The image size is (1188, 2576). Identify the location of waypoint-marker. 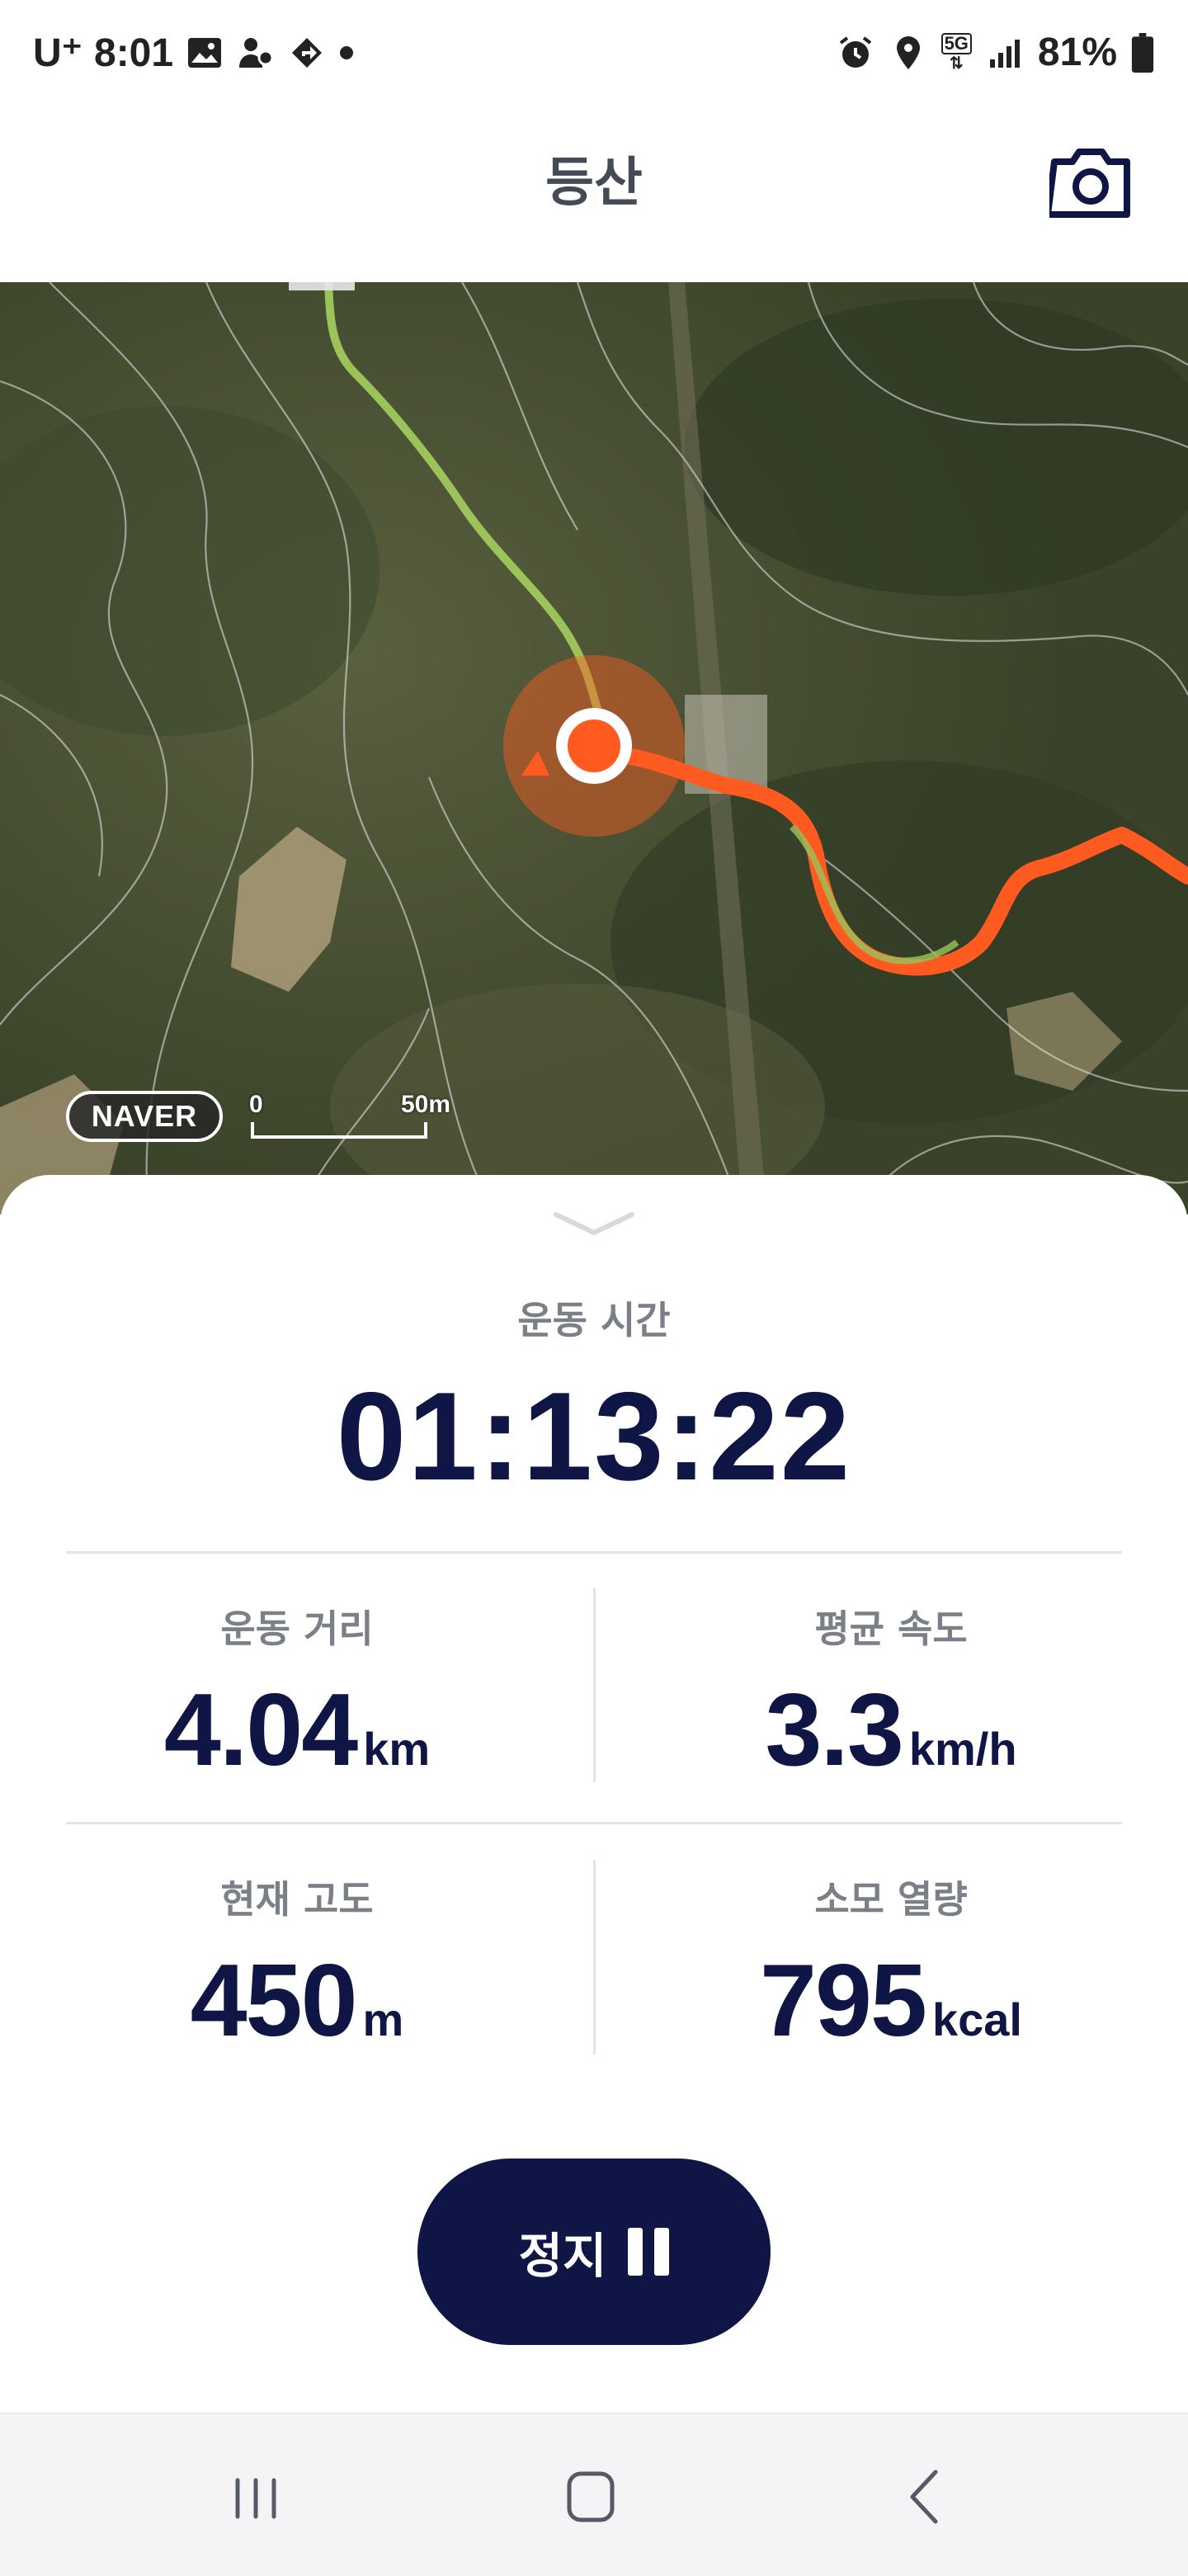
(322, 286).